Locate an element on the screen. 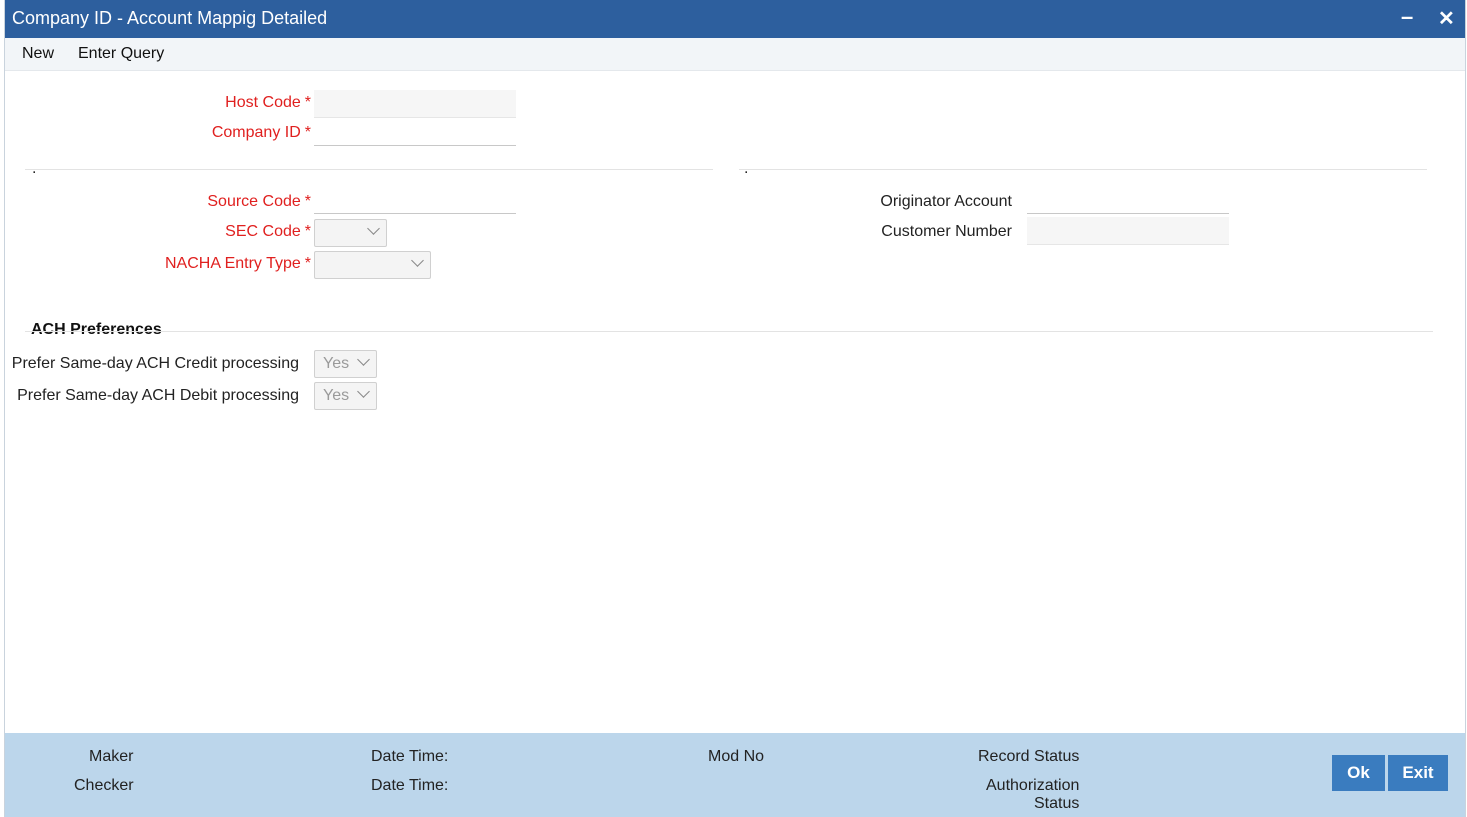 This screenshot has width=1467, height=817. left-section-divider is located at coordinates (369, 169).